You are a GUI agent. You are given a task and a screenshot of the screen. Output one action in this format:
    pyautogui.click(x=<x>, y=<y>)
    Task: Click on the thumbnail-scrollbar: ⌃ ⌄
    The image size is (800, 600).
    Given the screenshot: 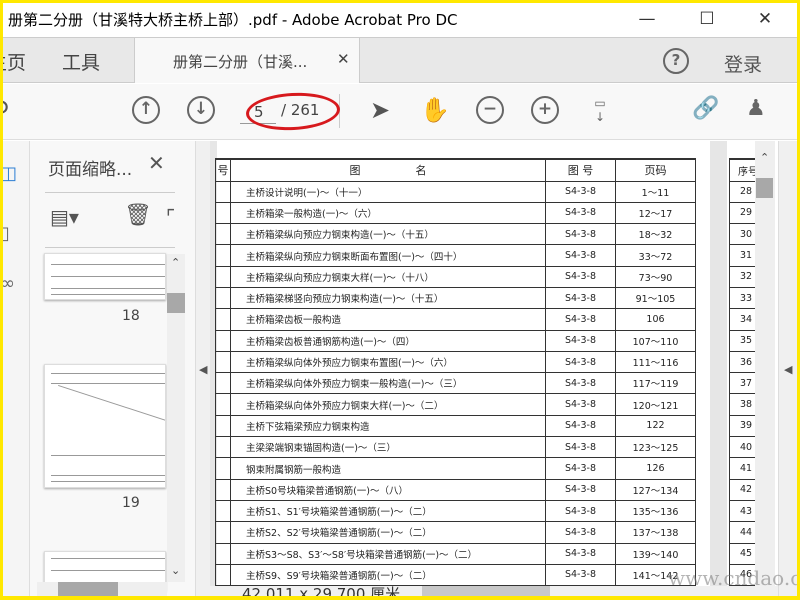 What is the action you would take?
    pyautogui.click(x=176, y=418)
    